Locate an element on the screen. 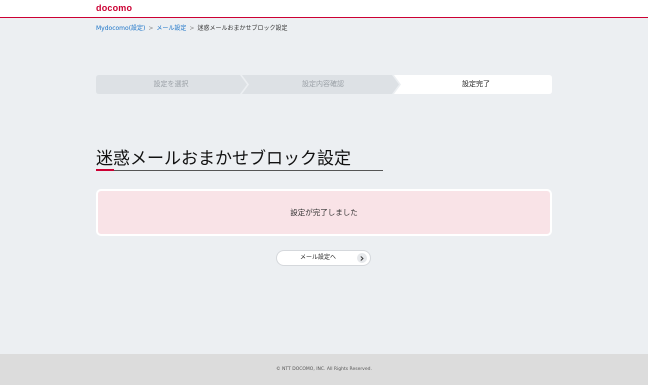  mail-settings-button: メール設定へ is located at coordinates (323, 258).